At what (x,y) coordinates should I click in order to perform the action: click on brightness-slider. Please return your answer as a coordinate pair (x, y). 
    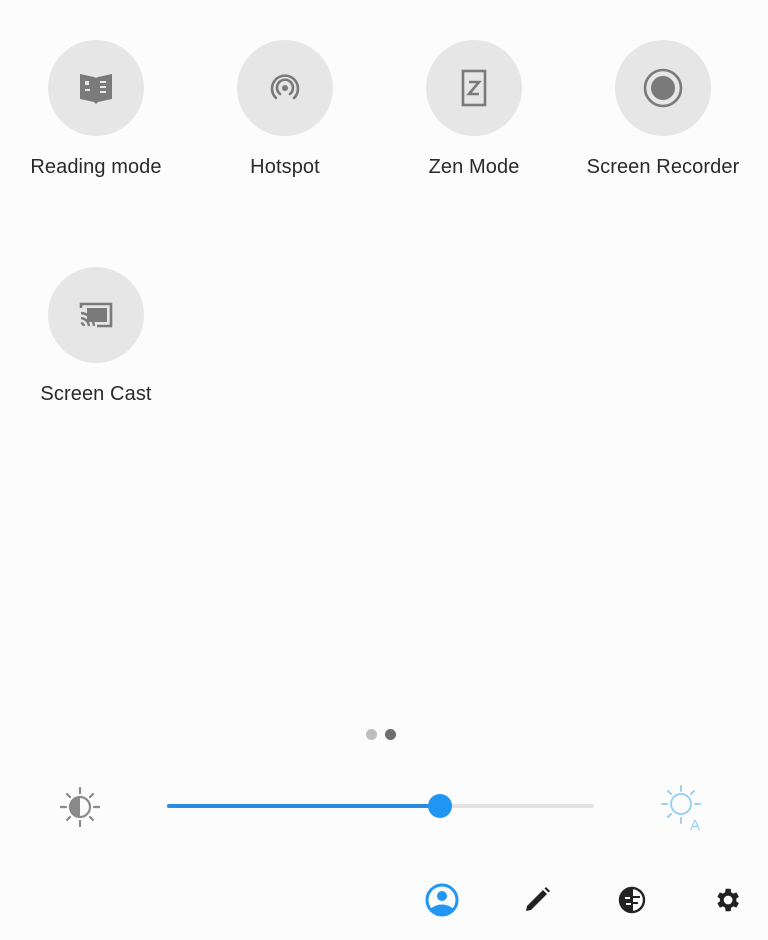
    Looking at the image, I should click on (380, 806).